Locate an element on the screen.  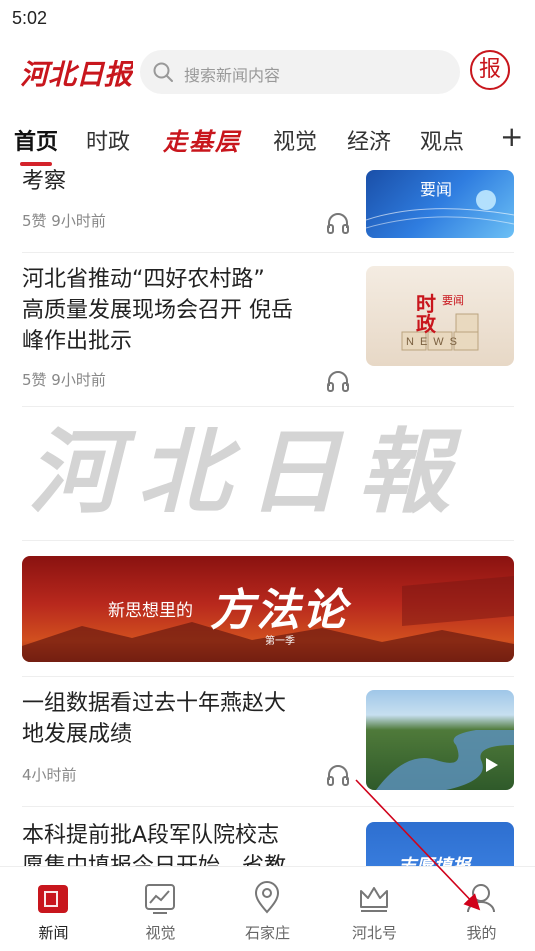
nav-label: 视觉 is located at coordinates (160, 933).